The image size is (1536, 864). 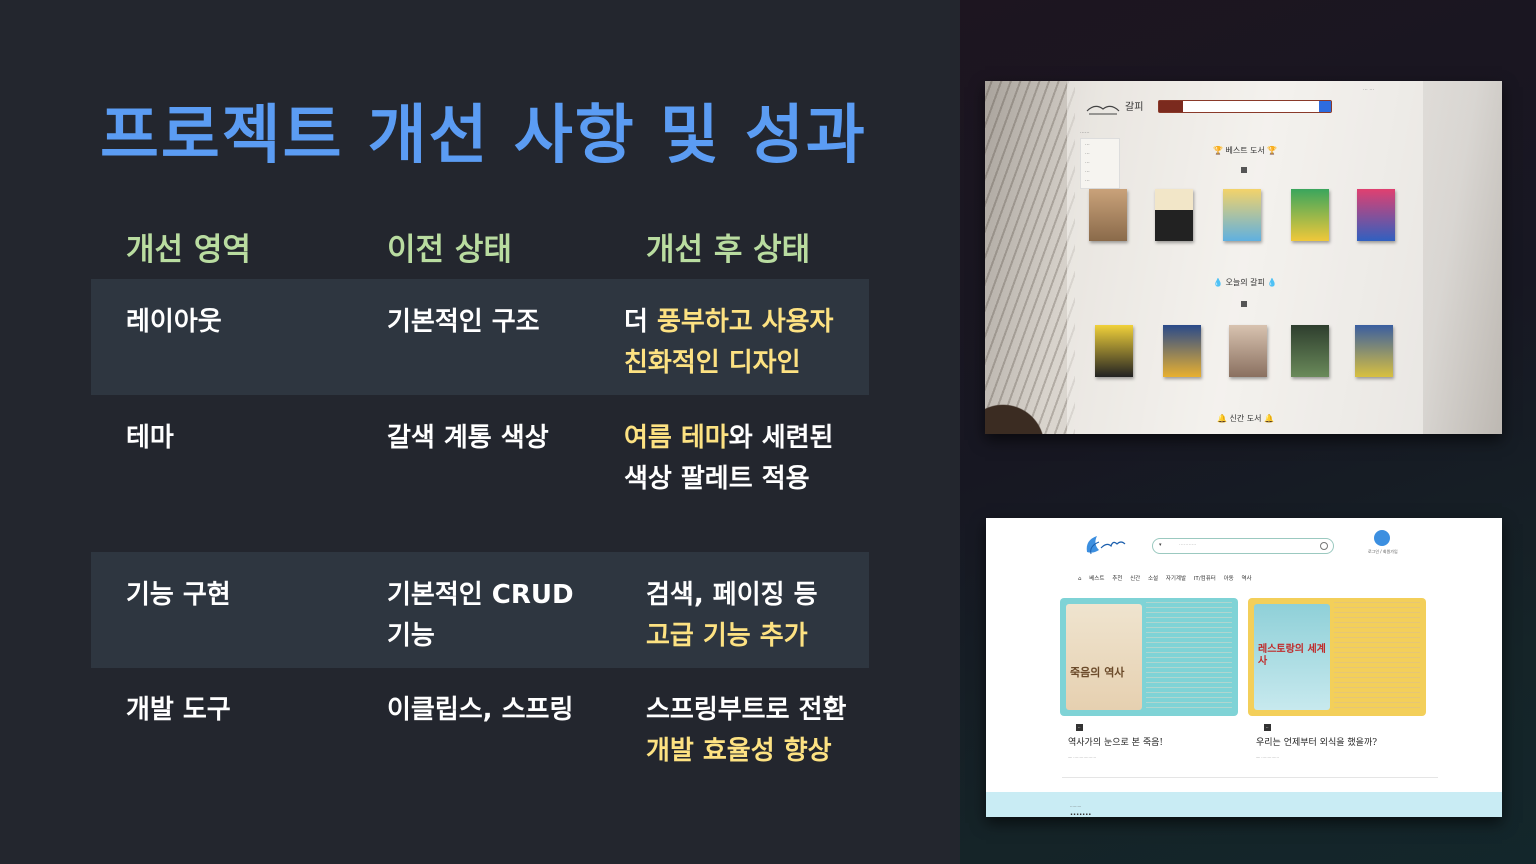 I want to click on card2-tag: ··, so click(x=1267, y=727).